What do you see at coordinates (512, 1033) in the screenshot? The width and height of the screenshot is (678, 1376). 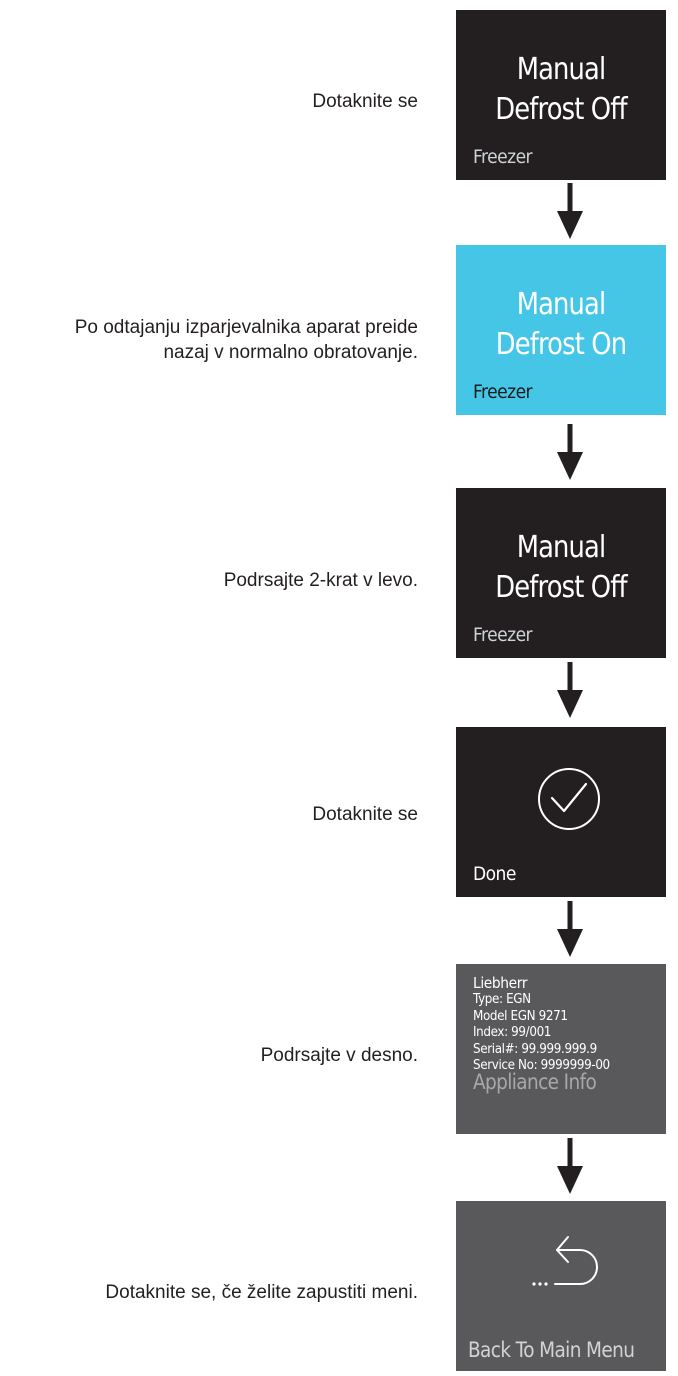 I see `info-index: Index: 99/001` at bounding box center [512, 1033].